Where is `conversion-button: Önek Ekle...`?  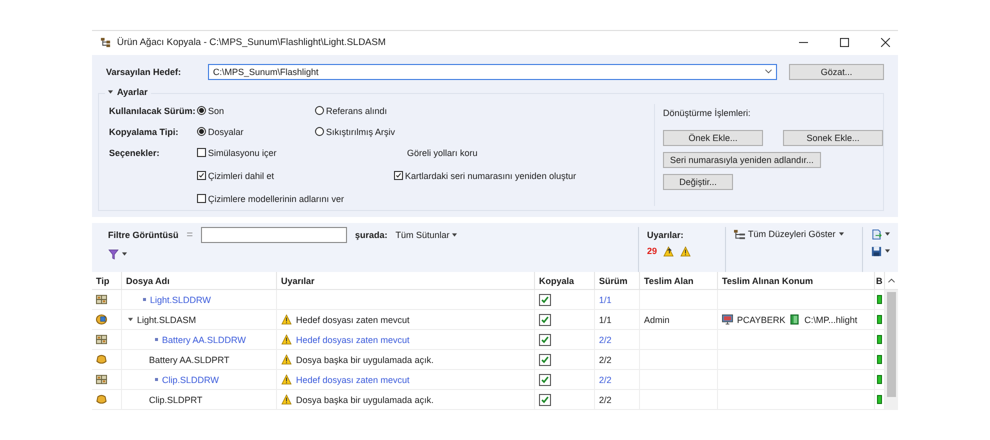 conversion-button: Önek Ekle... is located at coordinates (713, 138).